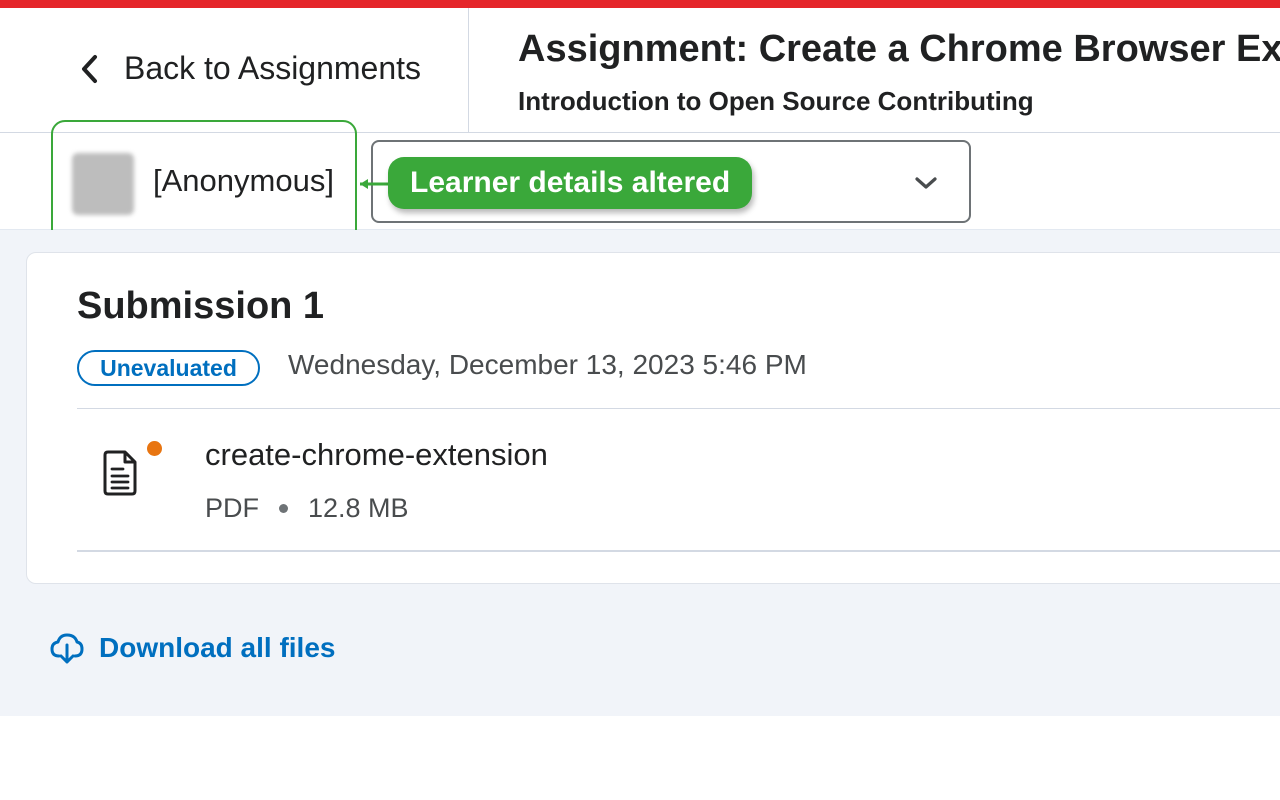  What do you see at coordinates (273, 68) in the screenshot?
I see `back-link-label: Back to Assignments` at bounding box center [273, 68].